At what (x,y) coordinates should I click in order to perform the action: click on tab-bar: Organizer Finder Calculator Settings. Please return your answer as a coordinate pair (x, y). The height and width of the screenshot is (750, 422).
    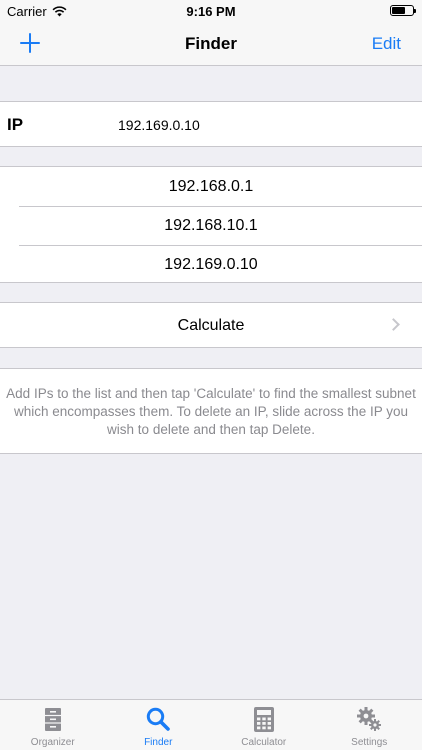
    Looking at the image, I should click on (211, 724).